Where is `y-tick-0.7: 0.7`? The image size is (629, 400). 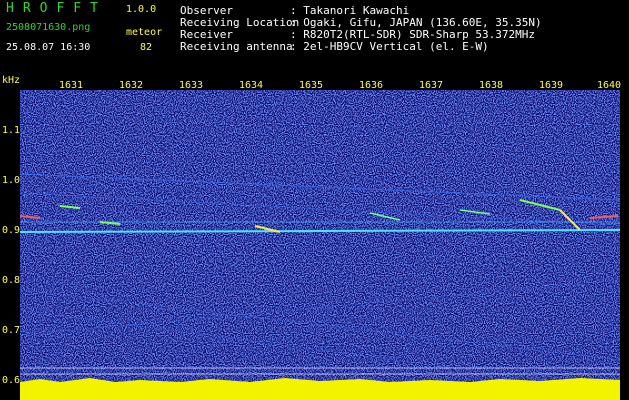
y-tick-0.7: 0.7 is located at coordinates (11, 330).